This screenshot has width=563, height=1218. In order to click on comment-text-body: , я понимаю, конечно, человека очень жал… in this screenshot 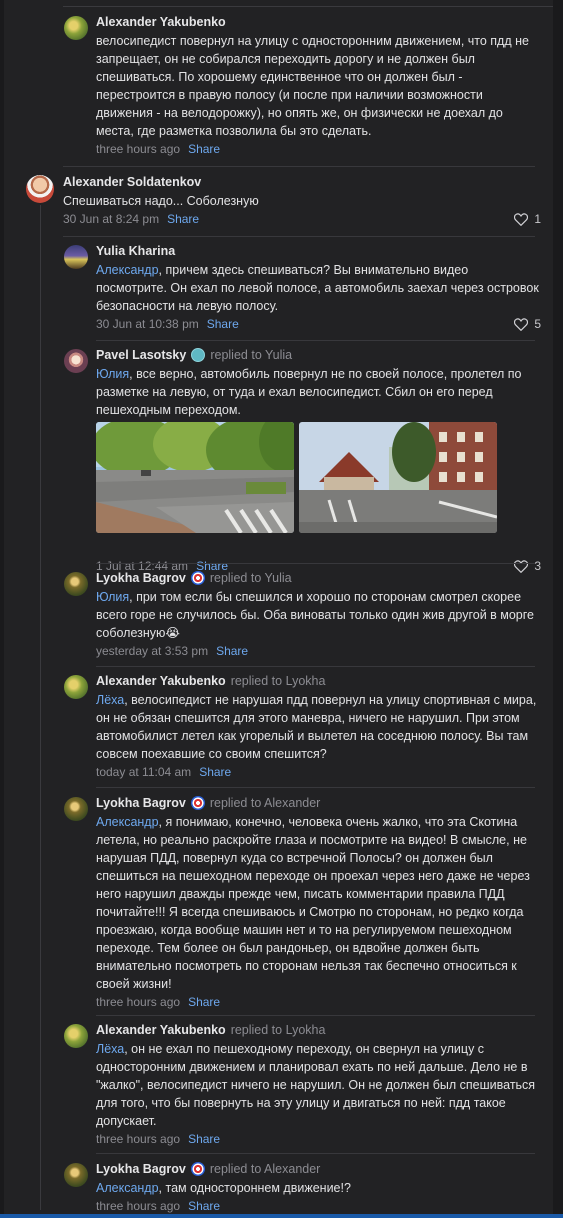, I will do `click(313, 903)`.